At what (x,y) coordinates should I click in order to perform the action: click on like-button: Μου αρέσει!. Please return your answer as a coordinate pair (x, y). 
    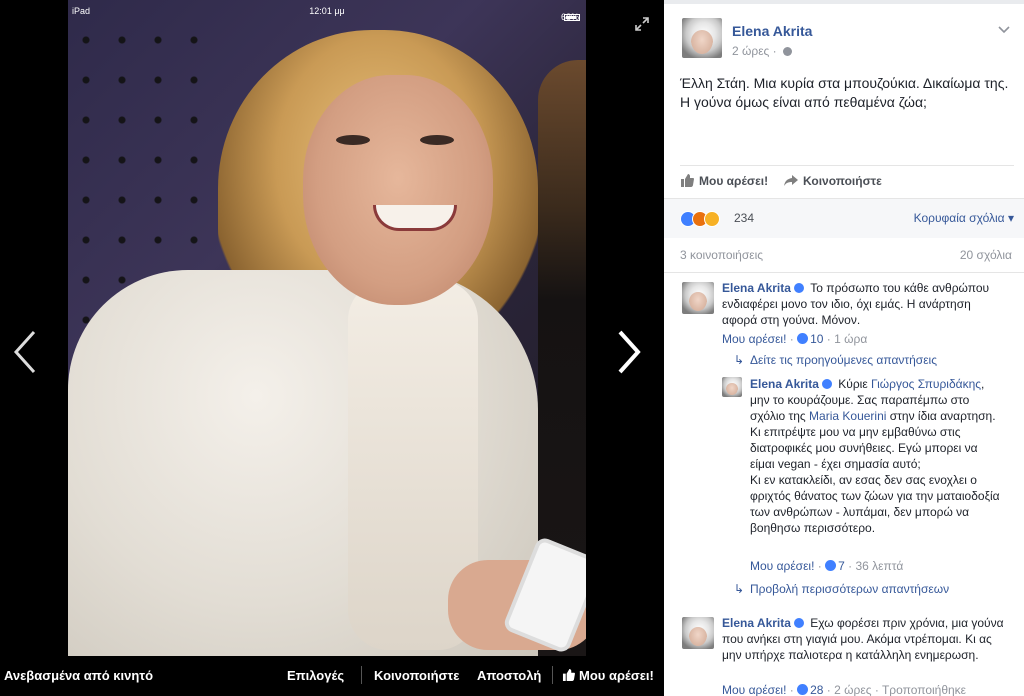
    Looking at the image, I should click on (608, 675).